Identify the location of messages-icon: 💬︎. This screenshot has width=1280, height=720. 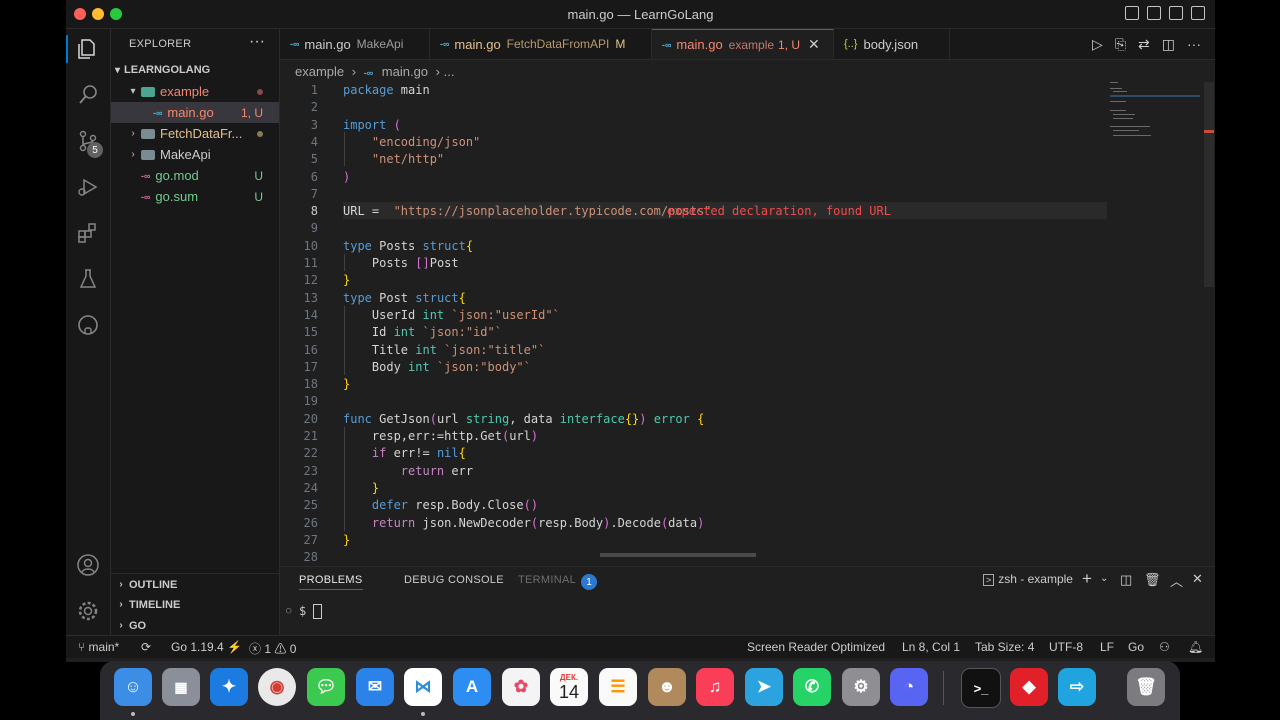
(326, 687).